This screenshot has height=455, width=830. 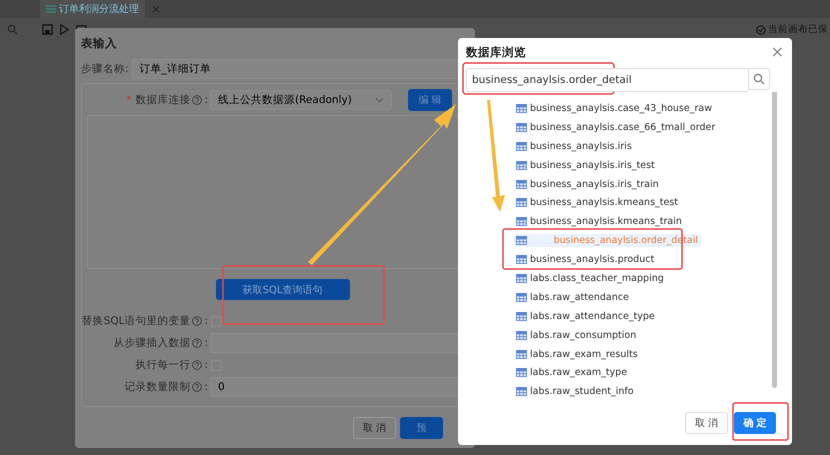 I want to click on field-label: 数据库连接, so click(x=162, y=100).